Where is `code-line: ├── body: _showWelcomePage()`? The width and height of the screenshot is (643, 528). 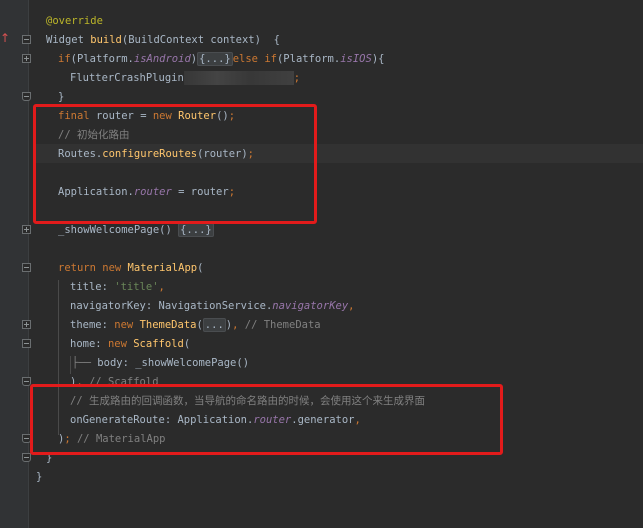
code-line: ├── body: _showWelcomePage() is located at coordinates (160, 363).